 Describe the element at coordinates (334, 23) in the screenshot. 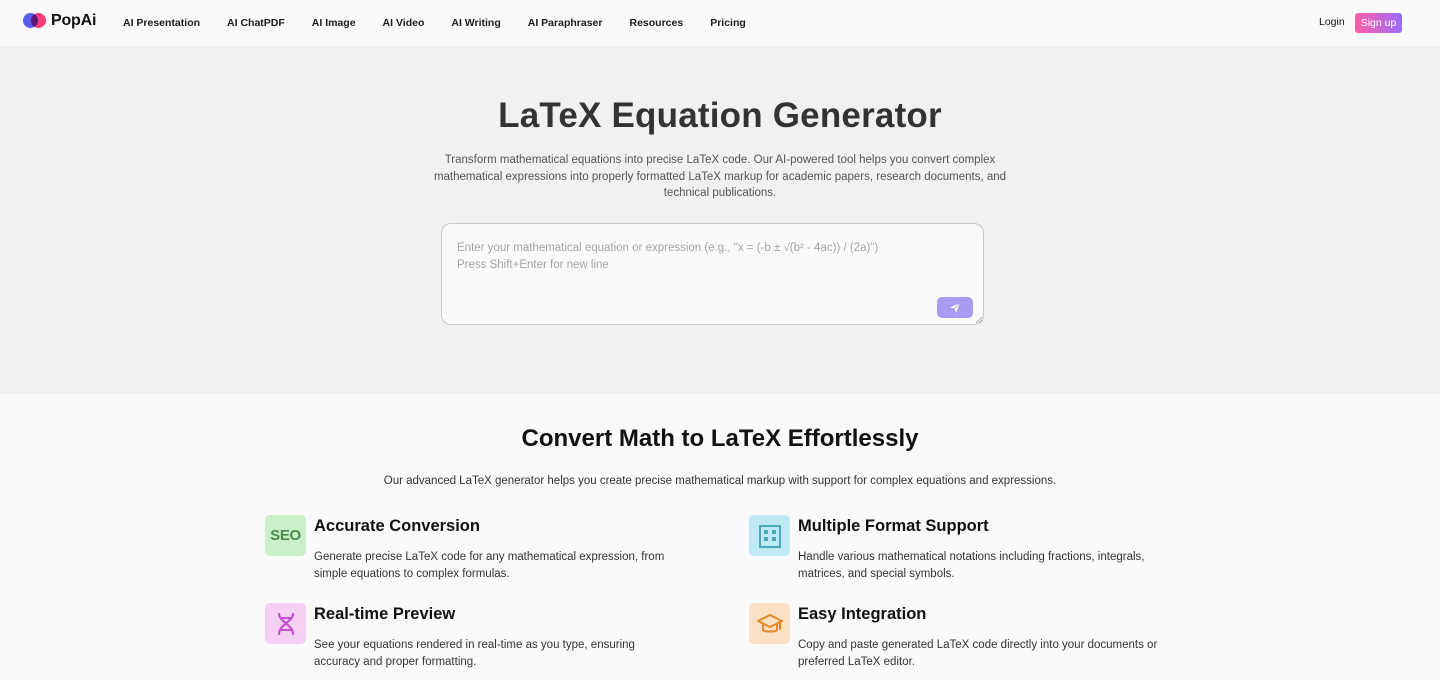

I see `nav-ai-image: AI Image` at that location.